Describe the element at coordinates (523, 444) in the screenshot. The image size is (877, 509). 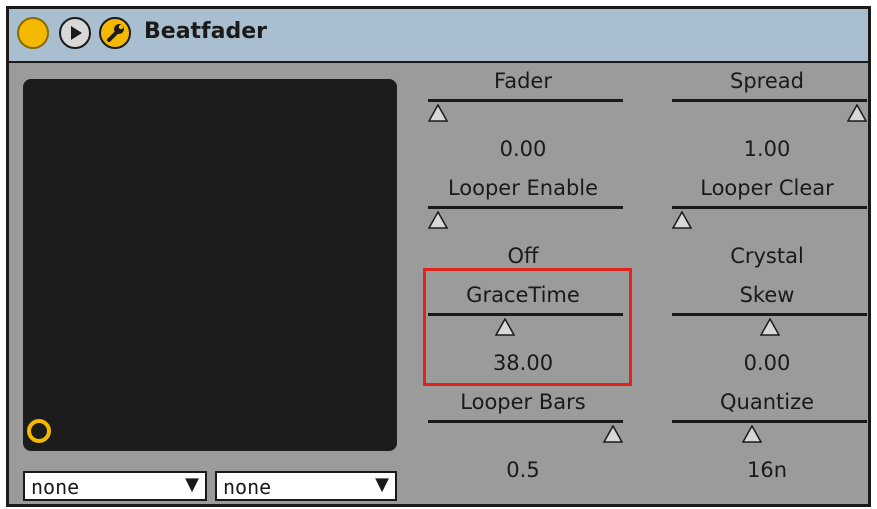
I see `looper-bars-slider: Looper Bars 0.5` at that location.